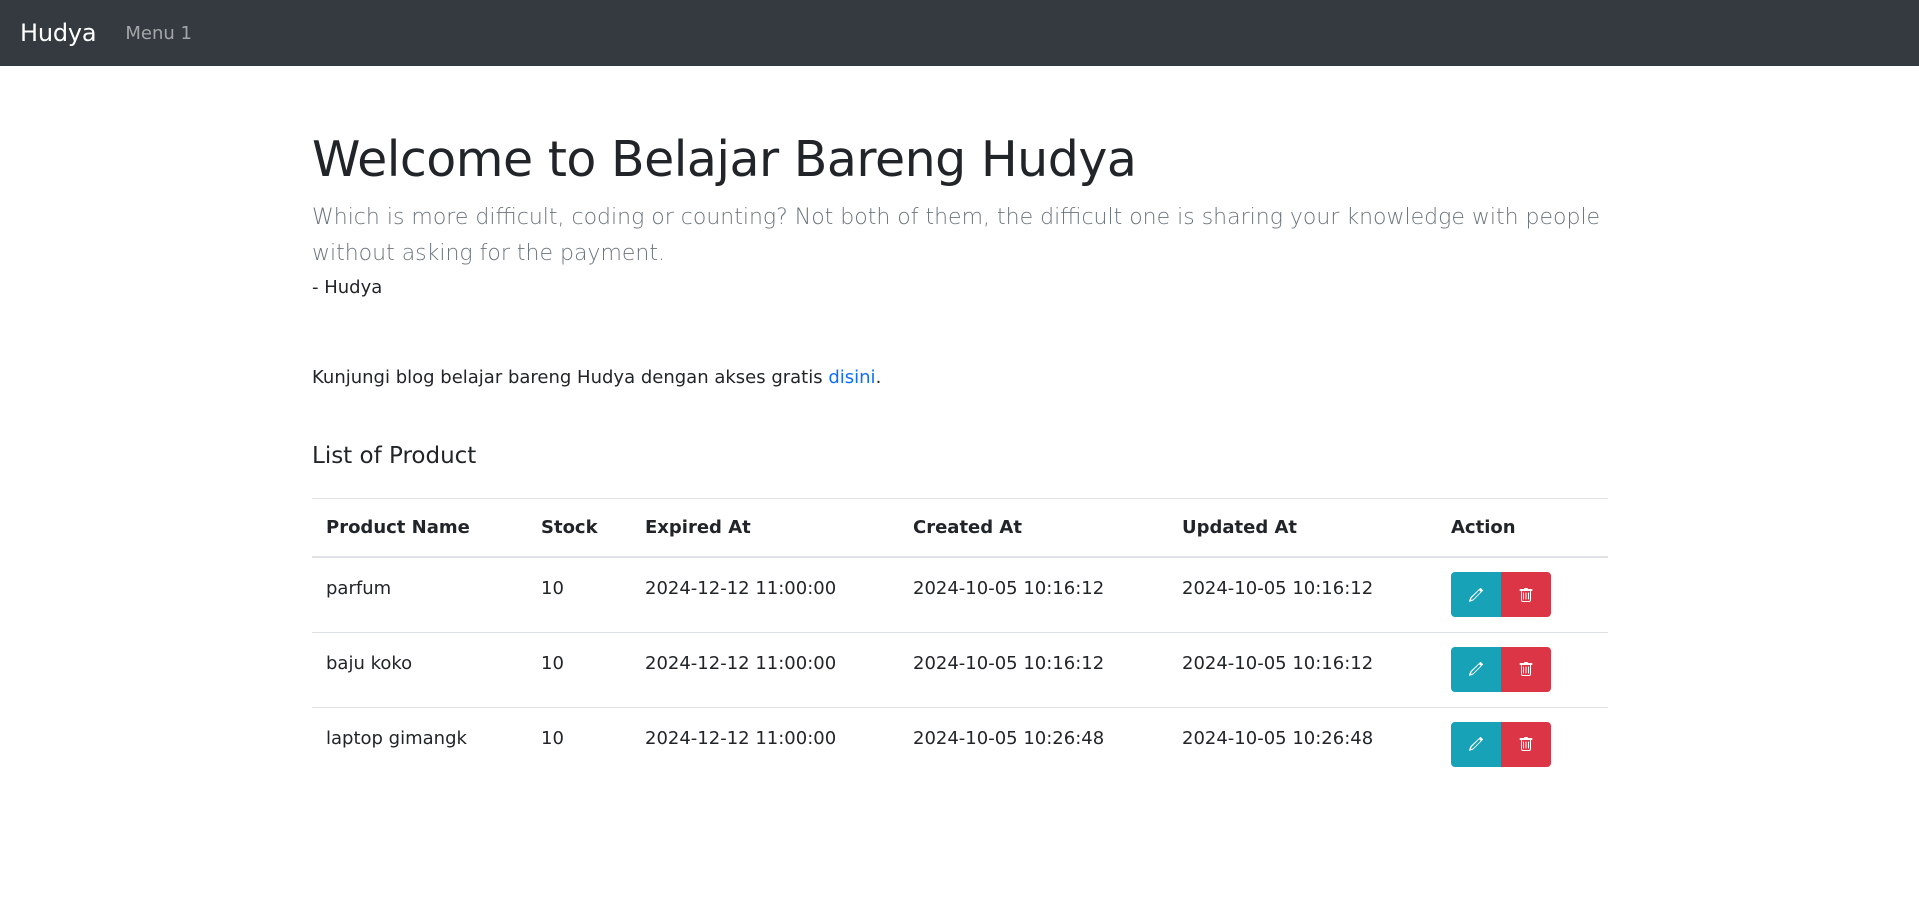 The width and height of the screenshot is (1919, 917). Describe the element at coordinates (1302, 528) in the screenshot. I see `header-updated-at: Updated At` at that location.